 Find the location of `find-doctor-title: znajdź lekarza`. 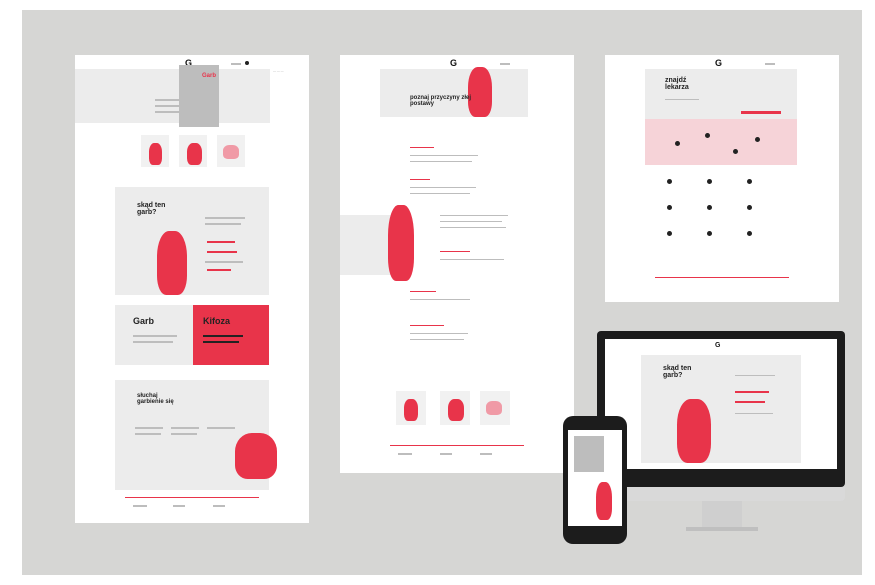

find-doctor-title: znajdź lekarza is located at coordinates (677, 84).